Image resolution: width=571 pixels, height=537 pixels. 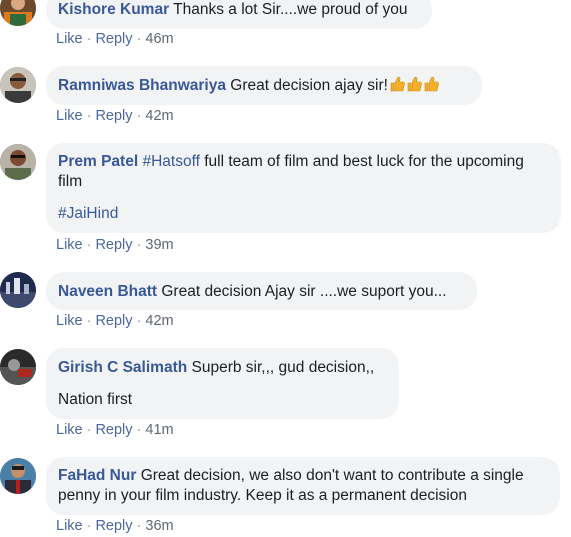 I want to click on comment-author: Prem Patel, so click(x=98, y=161).